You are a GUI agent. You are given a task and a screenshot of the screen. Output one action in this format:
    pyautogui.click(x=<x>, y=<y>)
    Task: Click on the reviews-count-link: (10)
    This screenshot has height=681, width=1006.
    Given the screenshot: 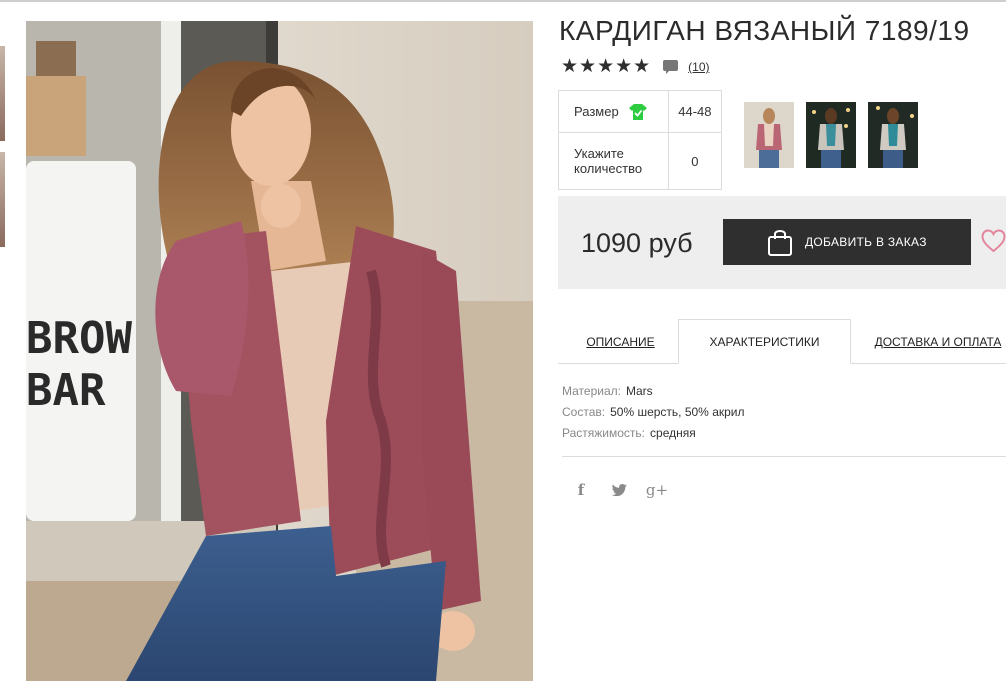 What is the action you would take?
    pyautogui.click(x=698, y=67)
    